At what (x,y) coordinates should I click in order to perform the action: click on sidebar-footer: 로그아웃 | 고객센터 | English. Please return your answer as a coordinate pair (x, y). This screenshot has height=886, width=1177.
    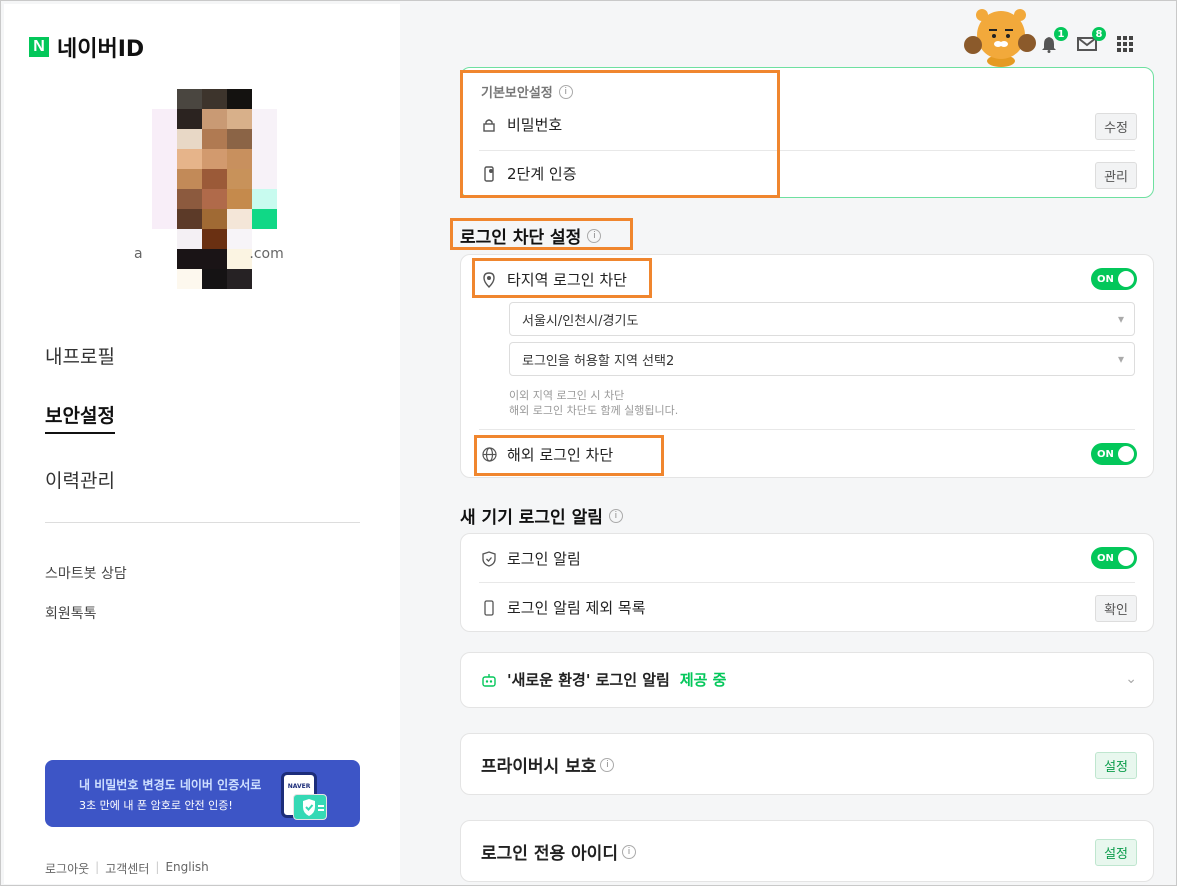
    Looking at the image, I should click on (127, 868).